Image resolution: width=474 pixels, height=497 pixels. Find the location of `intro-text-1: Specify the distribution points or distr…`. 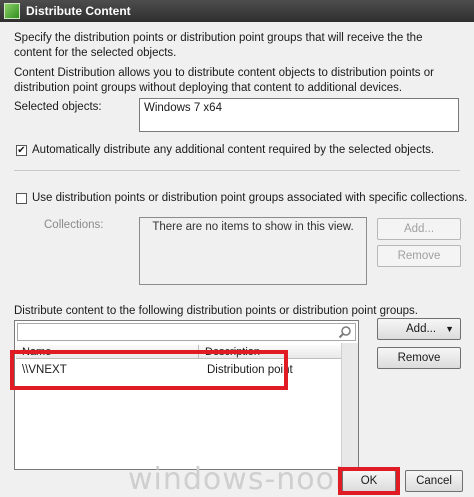

intro-text-1: Specify the distribution points or distr… is located at coordinates (218, 45).